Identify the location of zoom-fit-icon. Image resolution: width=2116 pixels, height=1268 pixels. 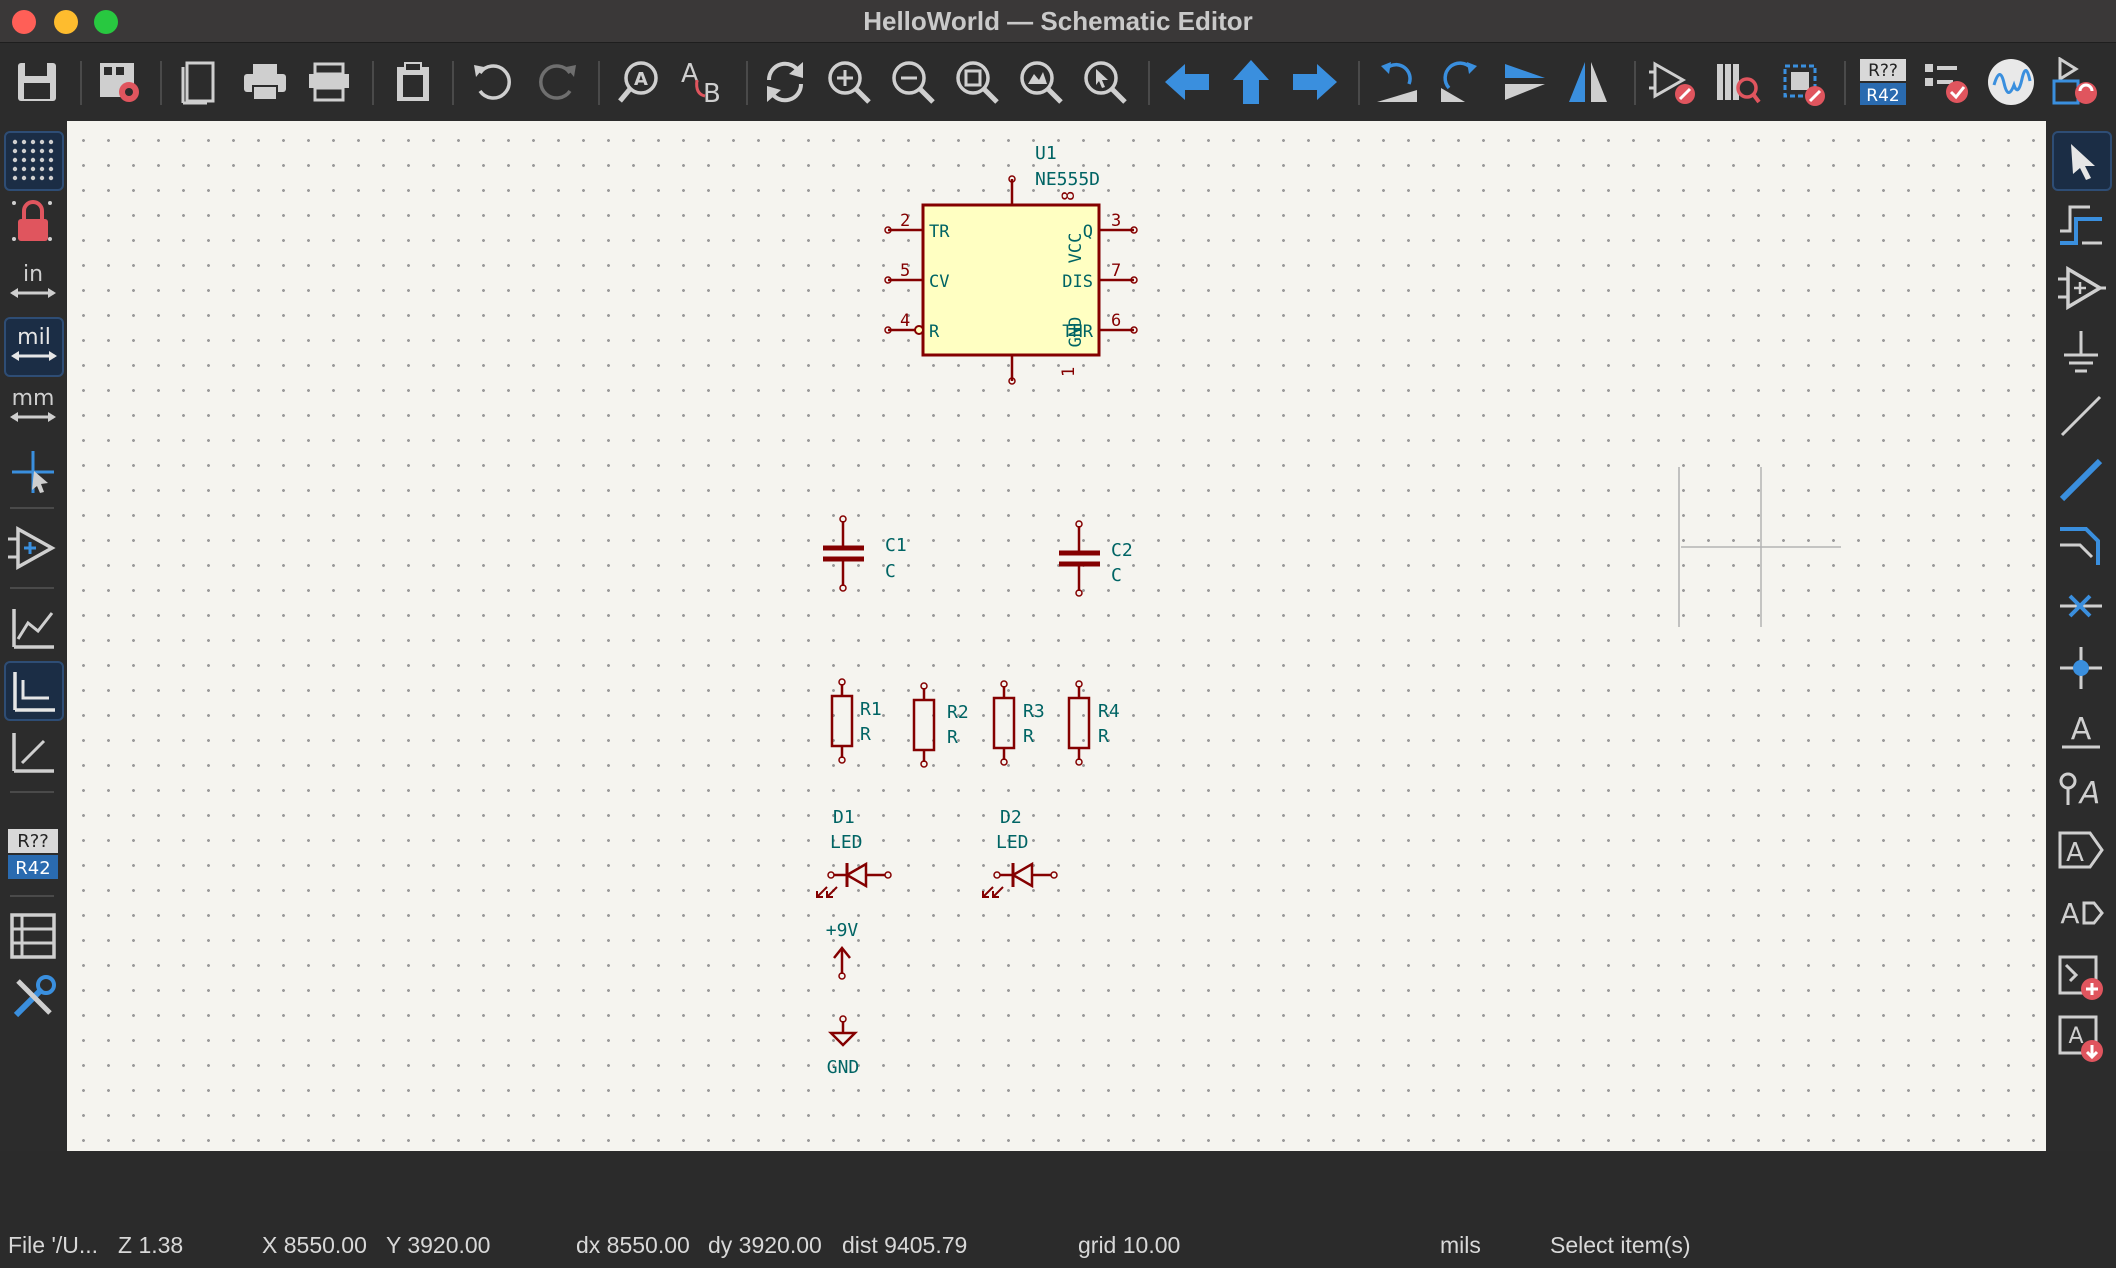
(977, 82).